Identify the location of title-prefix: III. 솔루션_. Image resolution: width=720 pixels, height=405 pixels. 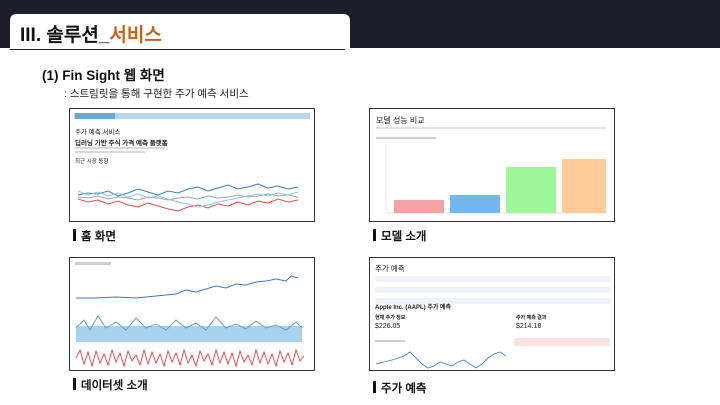
(65, 35).